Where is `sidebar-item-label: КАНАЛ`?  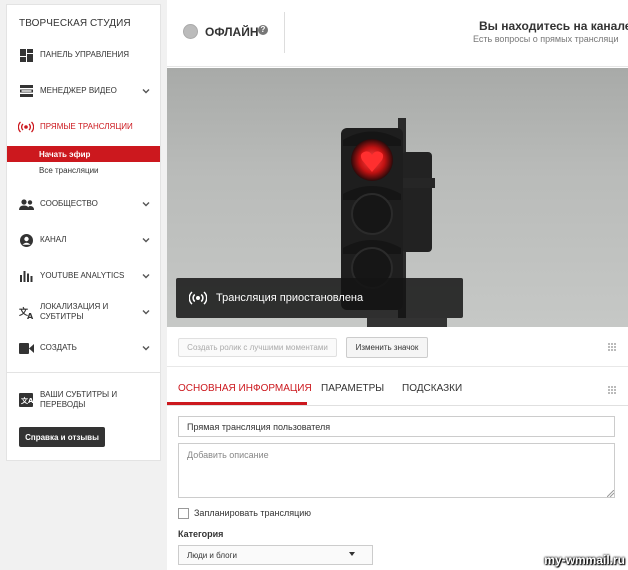
sidebar-item-label: КАНАЛ is located at coordinates (53, 239).